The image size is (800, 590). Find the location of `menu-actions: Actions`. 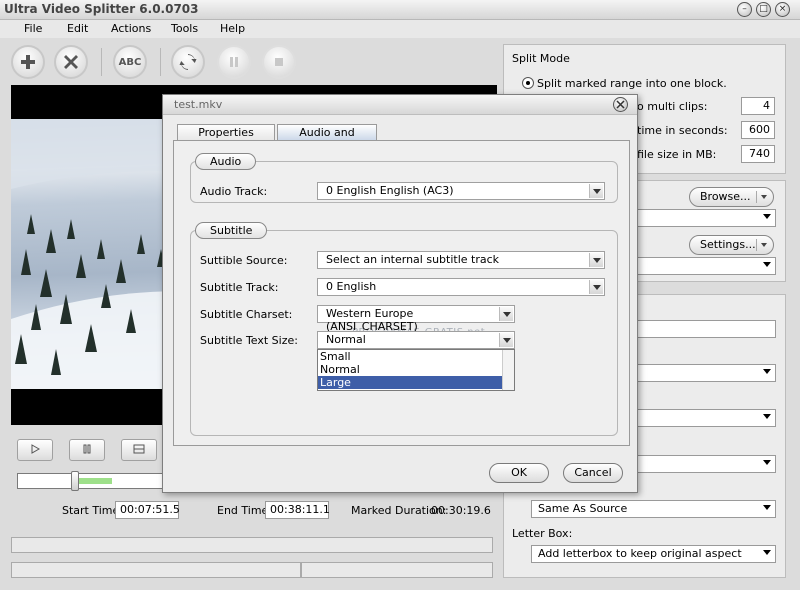

menu-actions: Actions is located at coordinates (131, 28).